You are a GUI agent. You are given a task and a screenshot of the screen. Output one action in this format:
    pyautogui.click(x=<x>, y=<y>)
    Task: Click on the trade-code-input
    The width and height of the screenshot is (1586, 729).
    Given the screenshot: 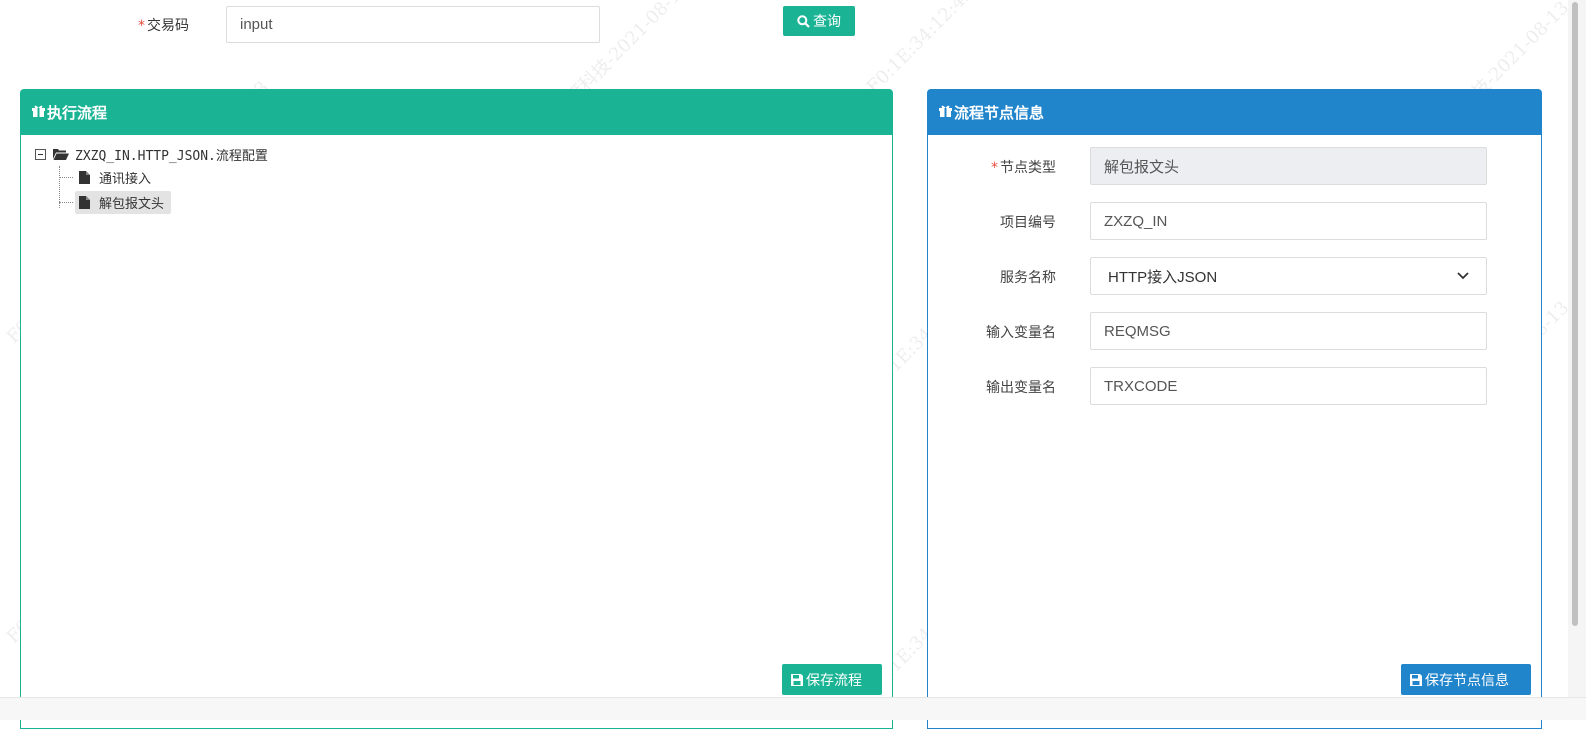 What is the action you would take?
    pyautogui.click(x=413, y=24)
    